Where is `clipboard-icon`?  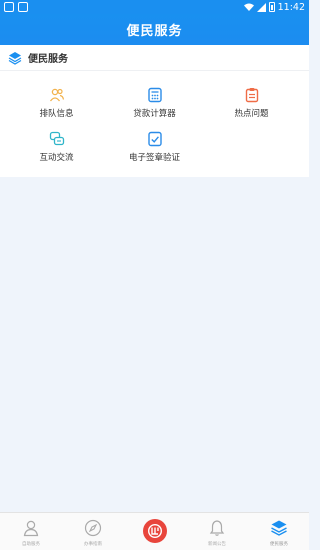
clipboard-icon is located at coordinates (251, 95).